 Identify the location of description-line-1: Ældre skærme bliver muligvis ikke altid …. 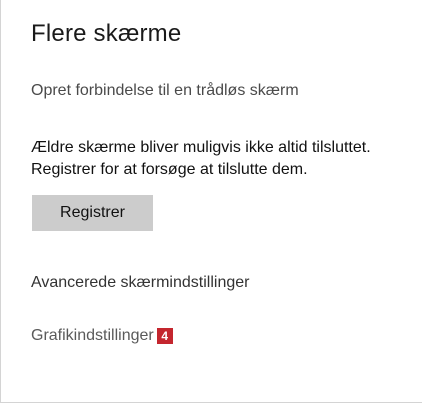
(201, 147).